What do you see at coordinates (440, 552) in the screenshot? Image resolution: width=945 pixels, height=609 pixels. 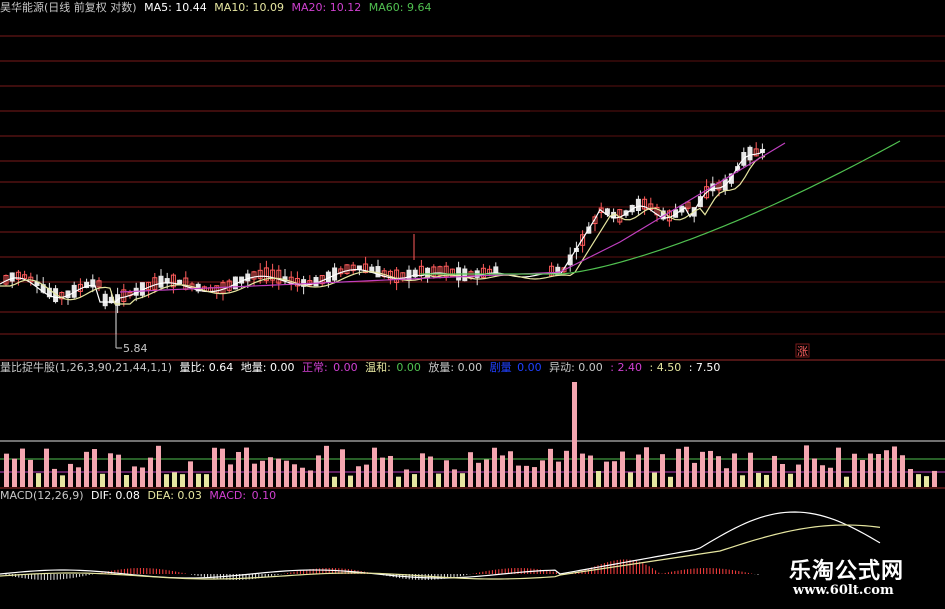 I see `dea-line` at bounding box center [440, 552].